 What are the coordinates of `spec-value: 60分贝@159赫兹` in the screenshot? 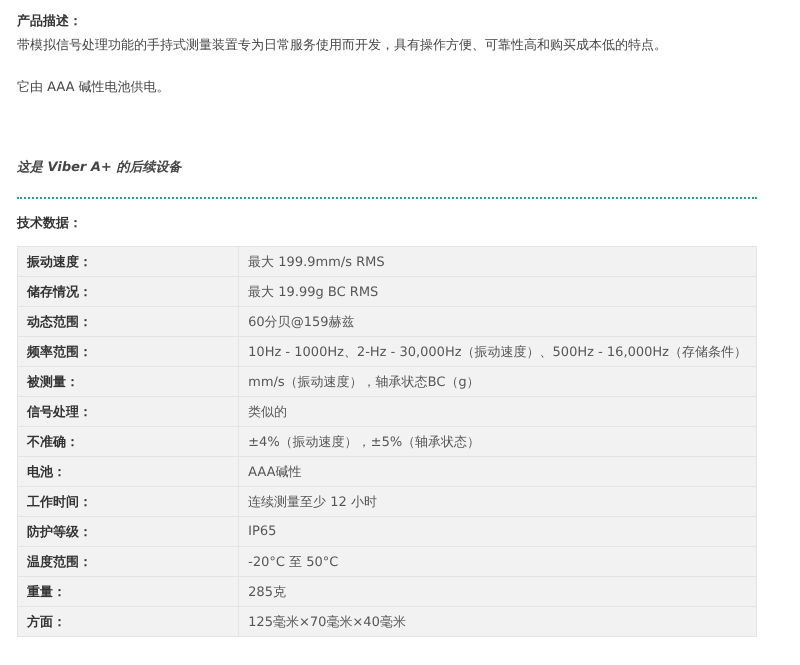 It's located at (497, 321).